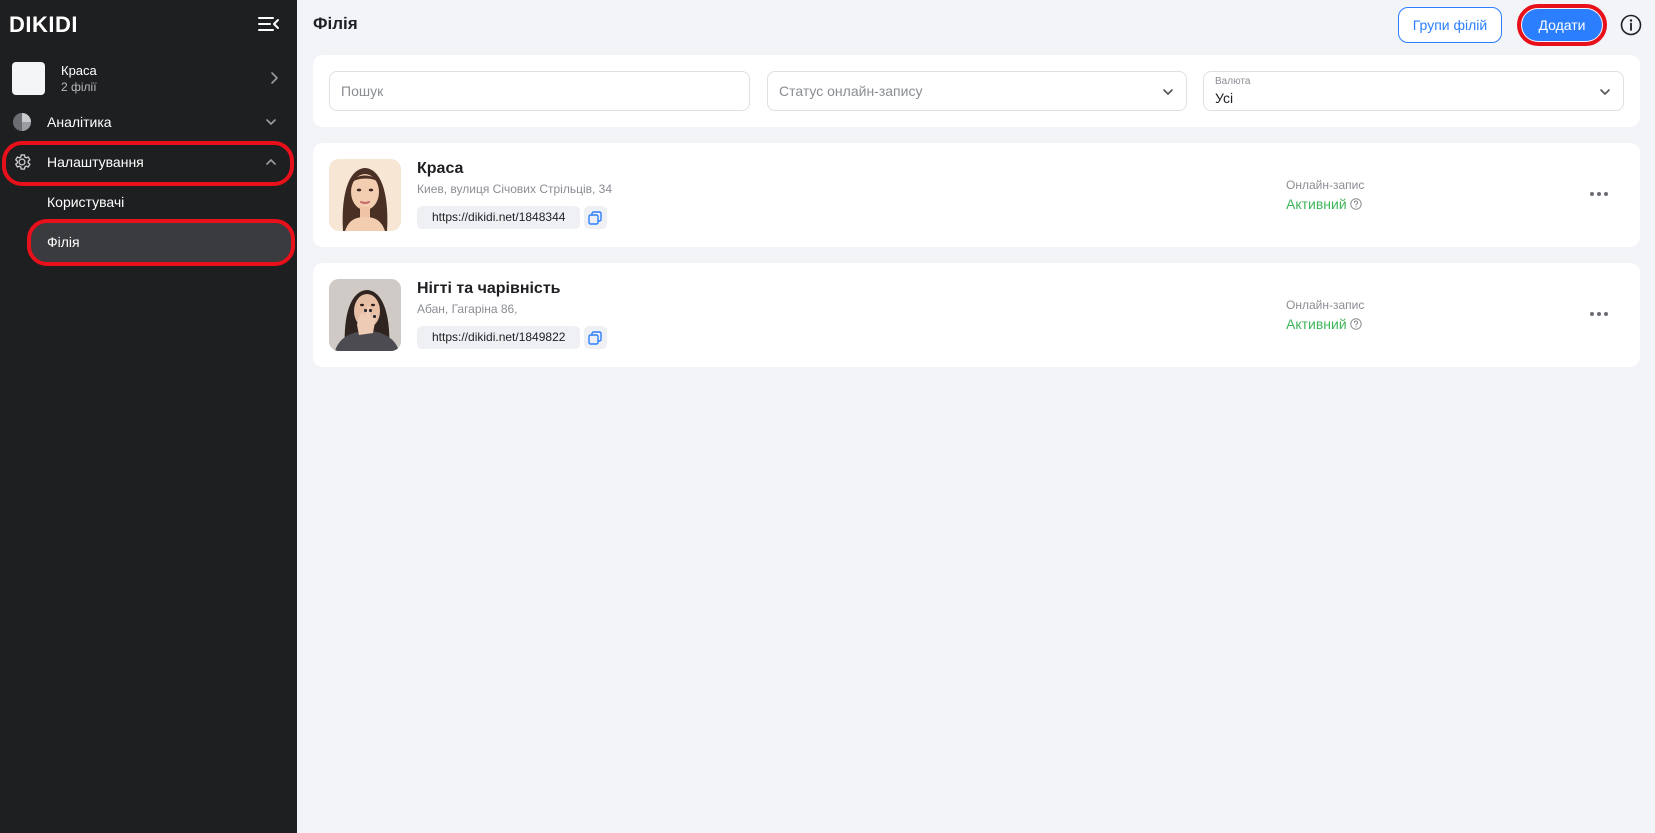  I want to click on search-field, so click(539, 91).